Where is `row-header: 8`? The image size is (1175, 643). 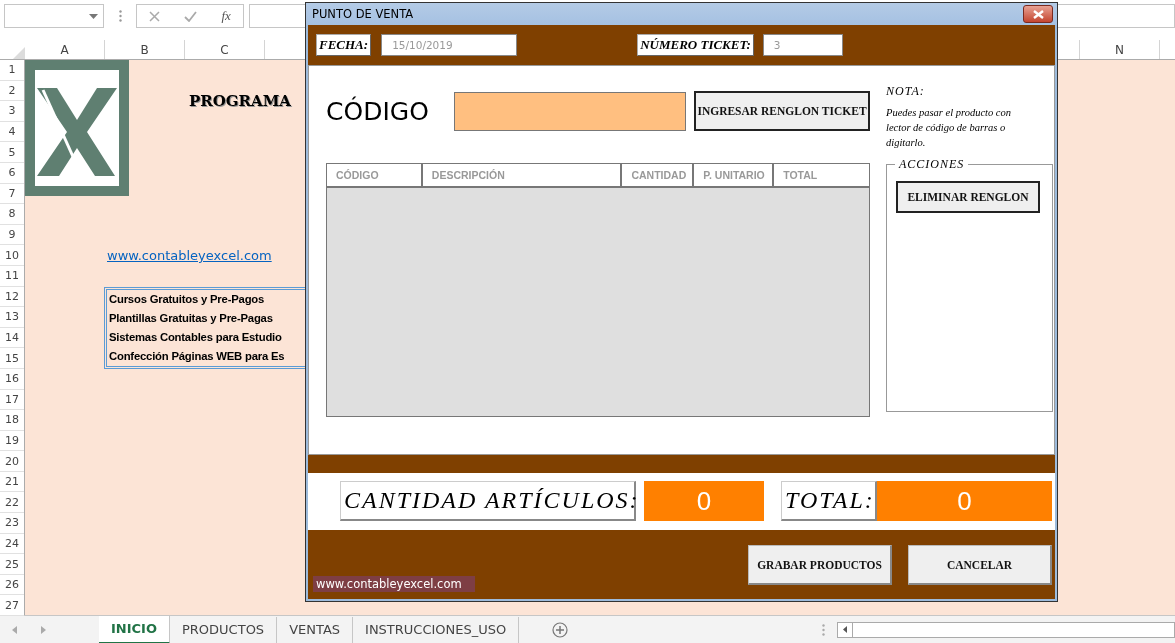
row-header: 8 is located at coordinates (12, 214).